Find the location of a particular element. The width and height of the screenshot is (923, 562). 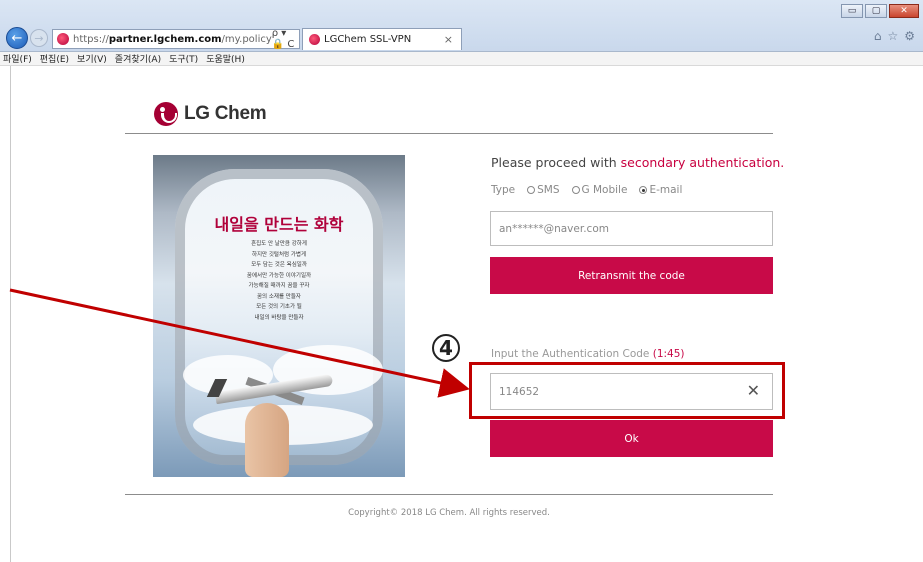

radio-email: E-mail is located at coordinates (660, 190).